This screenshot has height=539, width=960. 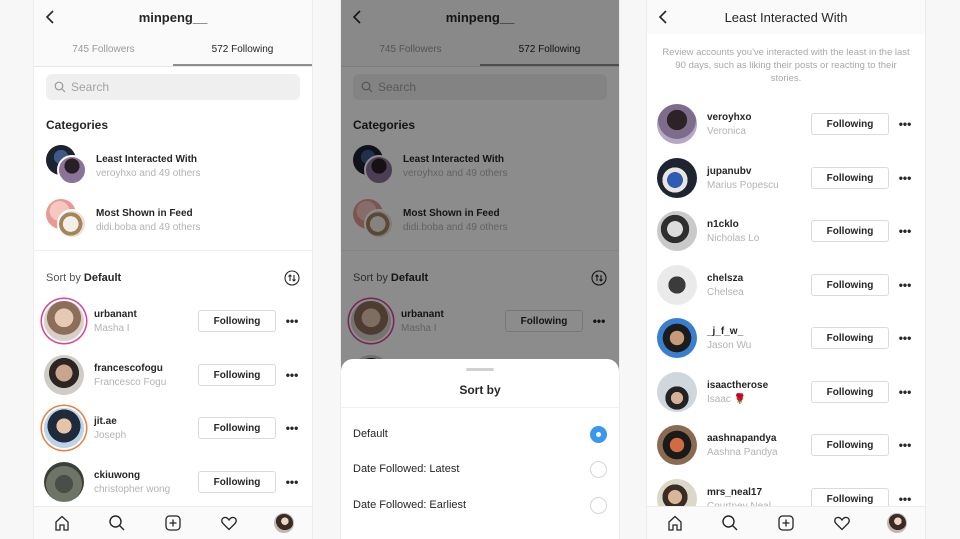 I want to click on header: Least Interacted With, so click(x=786, y=17).